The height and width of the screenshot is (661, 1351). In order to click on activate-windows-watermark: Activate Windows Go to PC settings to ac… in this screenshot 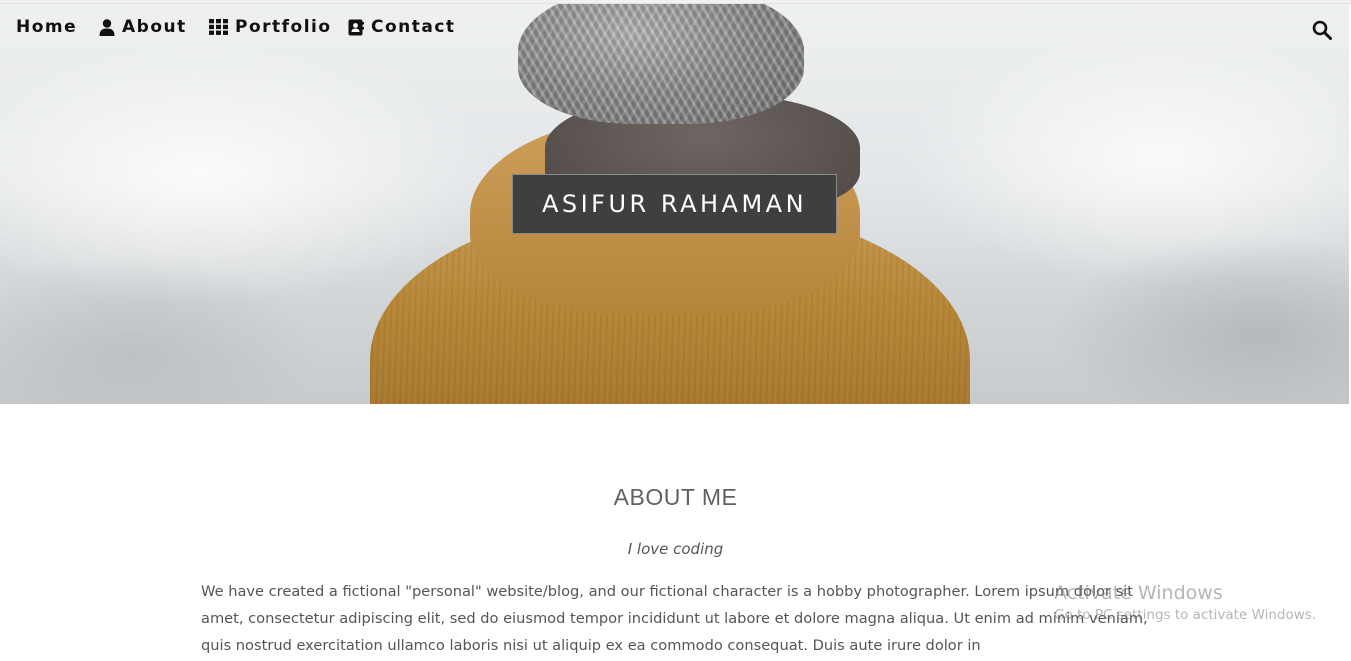, I will do `click(1199, 602)`.